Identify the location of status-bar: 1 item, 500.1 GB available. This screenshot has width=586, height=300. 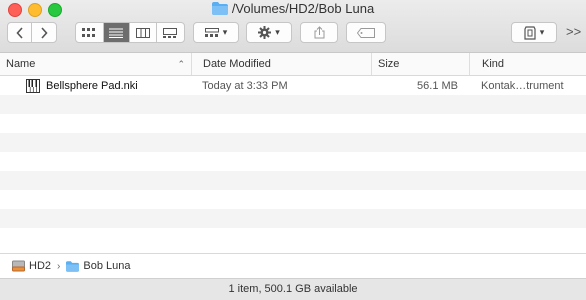
(293, 289).